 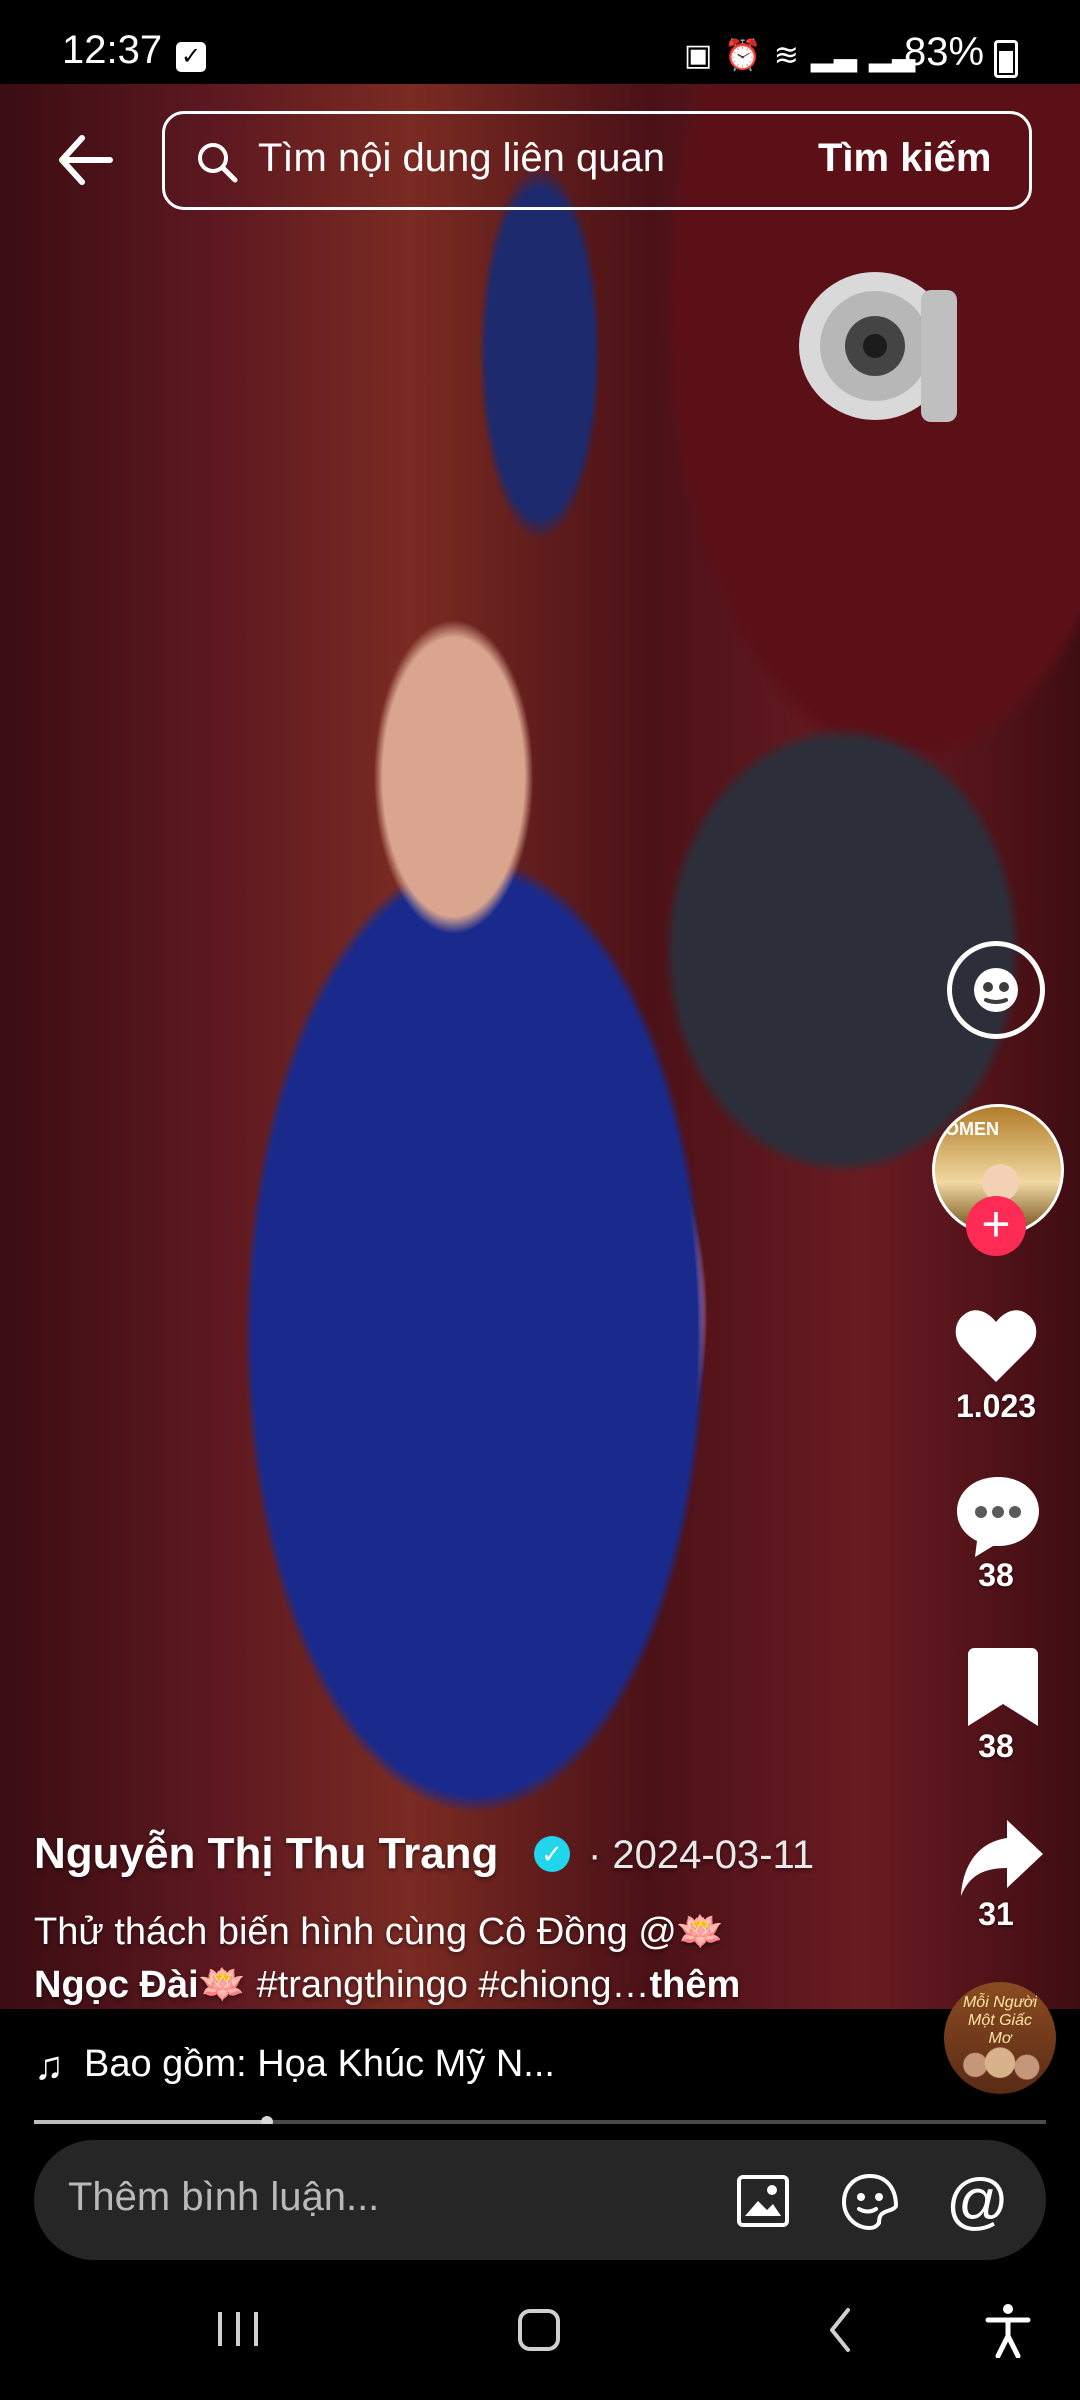 I want to click on share-icon, so click(x=1002, y=1857).